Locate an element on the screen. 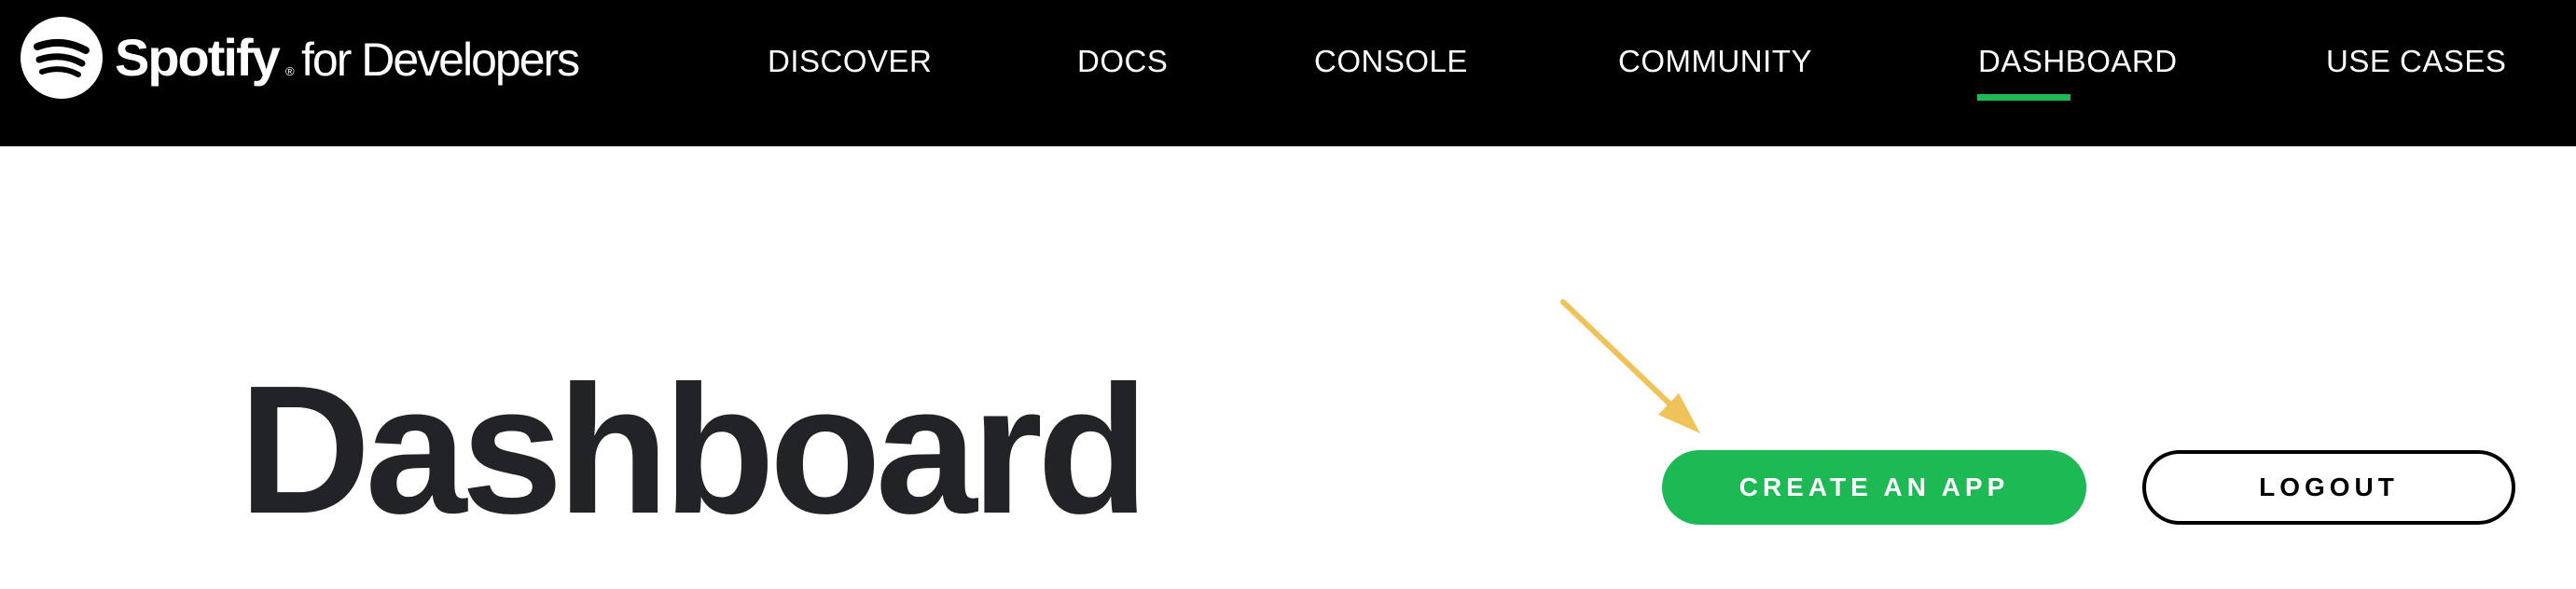  registered-mark: ® is located at coordinates (290, 71).